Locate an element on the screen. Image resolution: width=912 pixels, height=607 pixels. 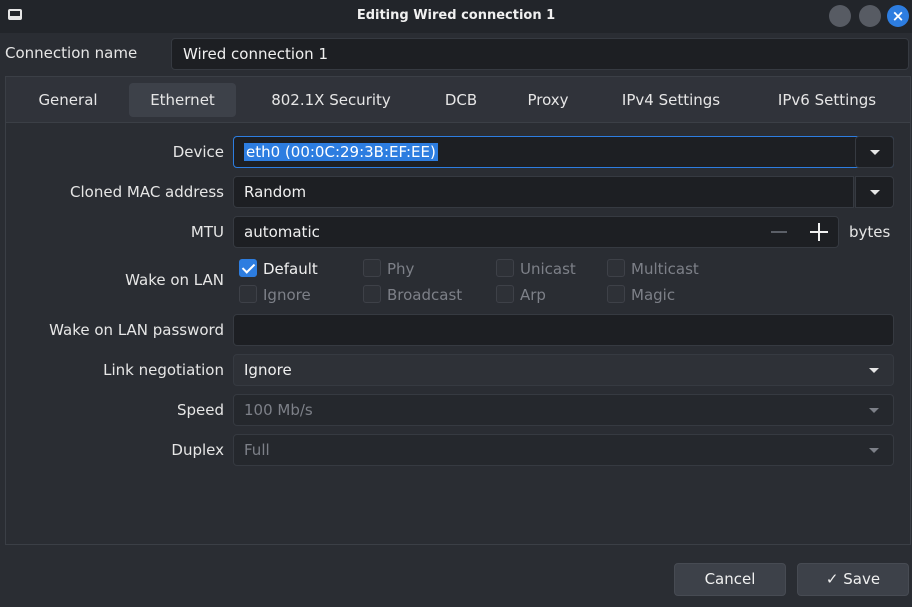
window-title: Editing Wired connection 1 is located at coordinates (456, 15).